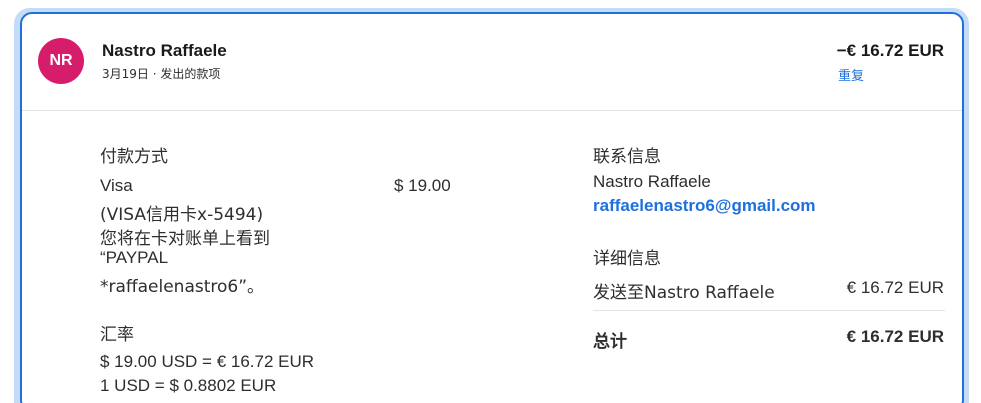  What do you see at coordinates (890, 50) in the screenshot?
I see `transaction-amount: −€ 16.72 EUR` at bounding box center [890, 50].